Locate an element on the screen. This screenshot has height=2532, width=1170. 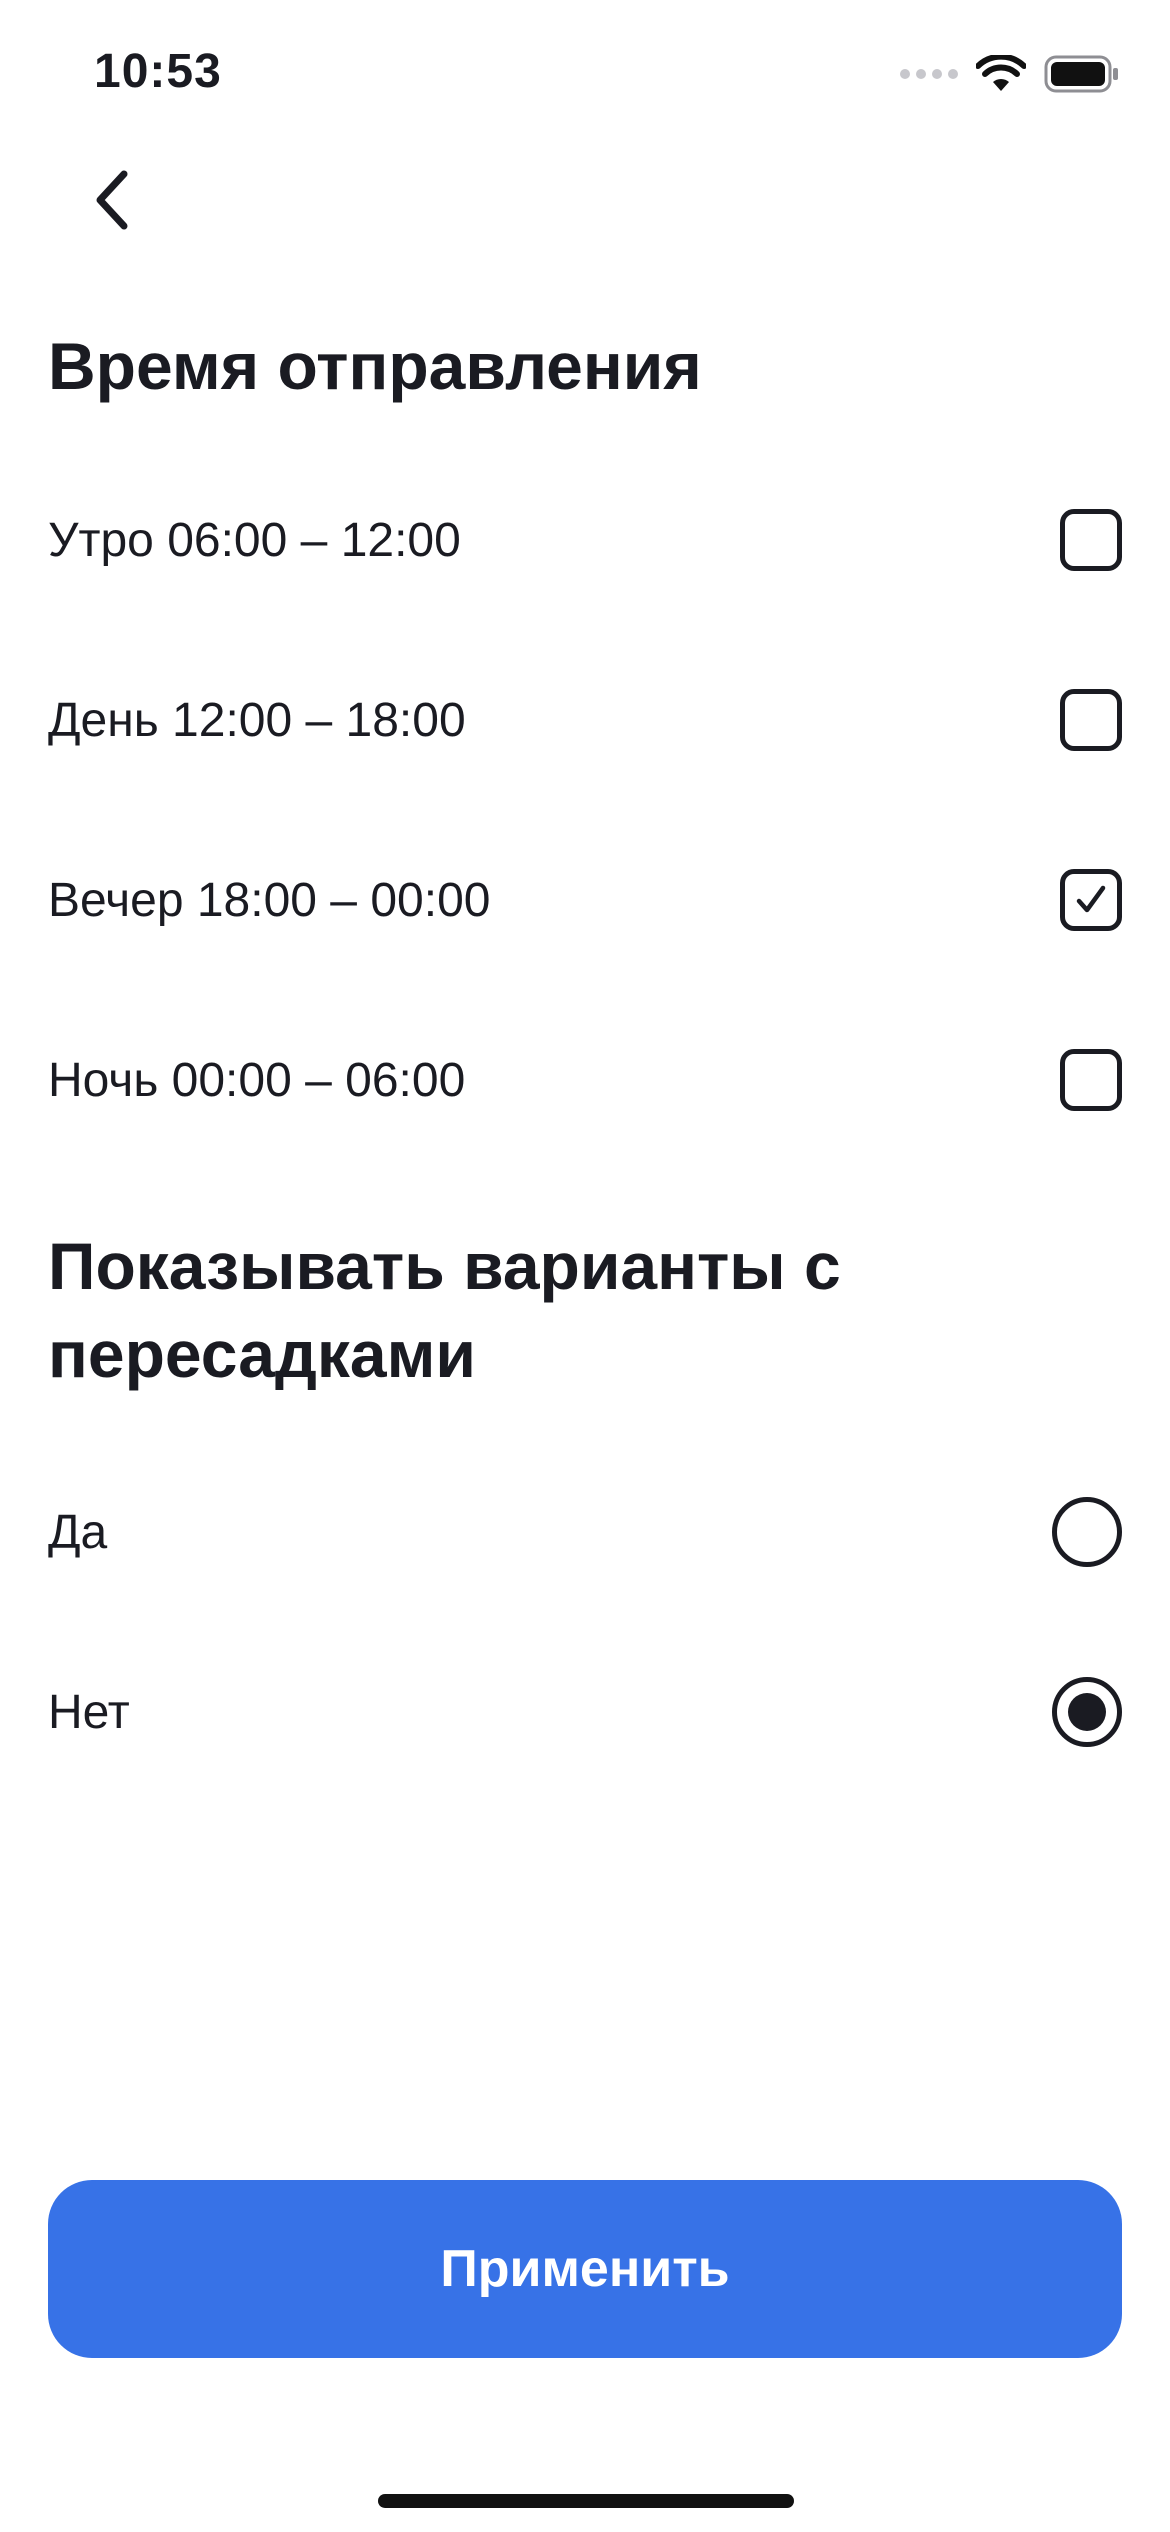
status-bar: 10:53 is located at coordinates (585, 75).